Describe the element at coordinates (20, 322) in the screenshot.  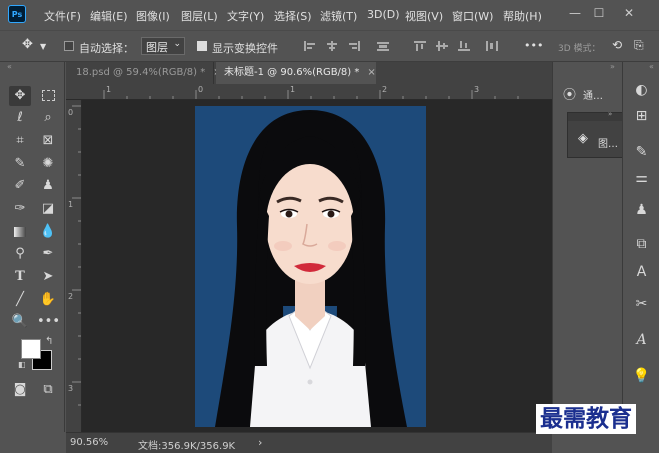
I see `zoom-tool-icon: 🔍` at that location.